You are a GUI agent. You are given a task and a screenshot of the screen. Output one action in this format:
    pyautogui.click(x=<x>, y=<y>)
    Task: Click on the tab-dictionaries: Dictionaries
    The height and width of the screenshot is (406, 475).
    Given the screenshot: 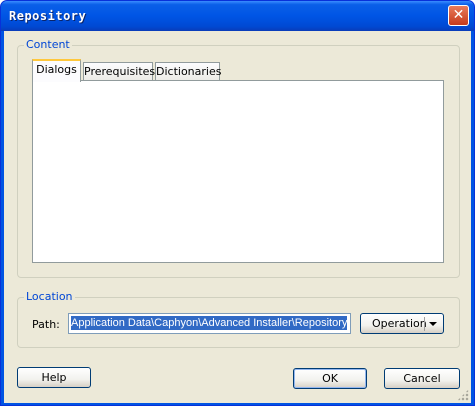 What is the action you would take?
    pyautogui.click(x=188, y=71)
    